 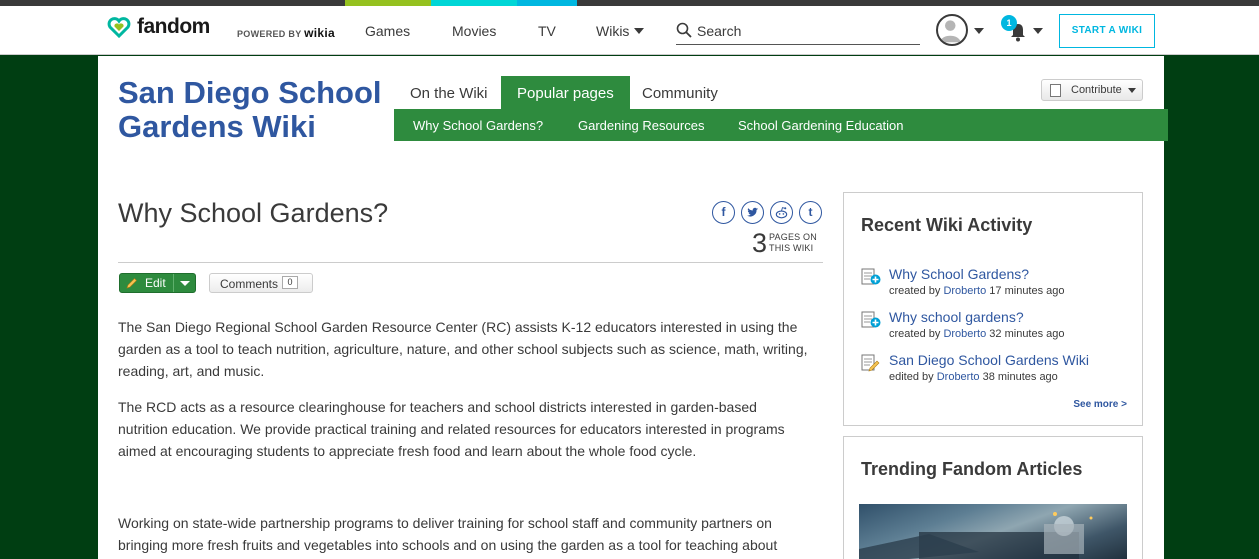 I want to click on document-icon, so click(x=1055, y=90).